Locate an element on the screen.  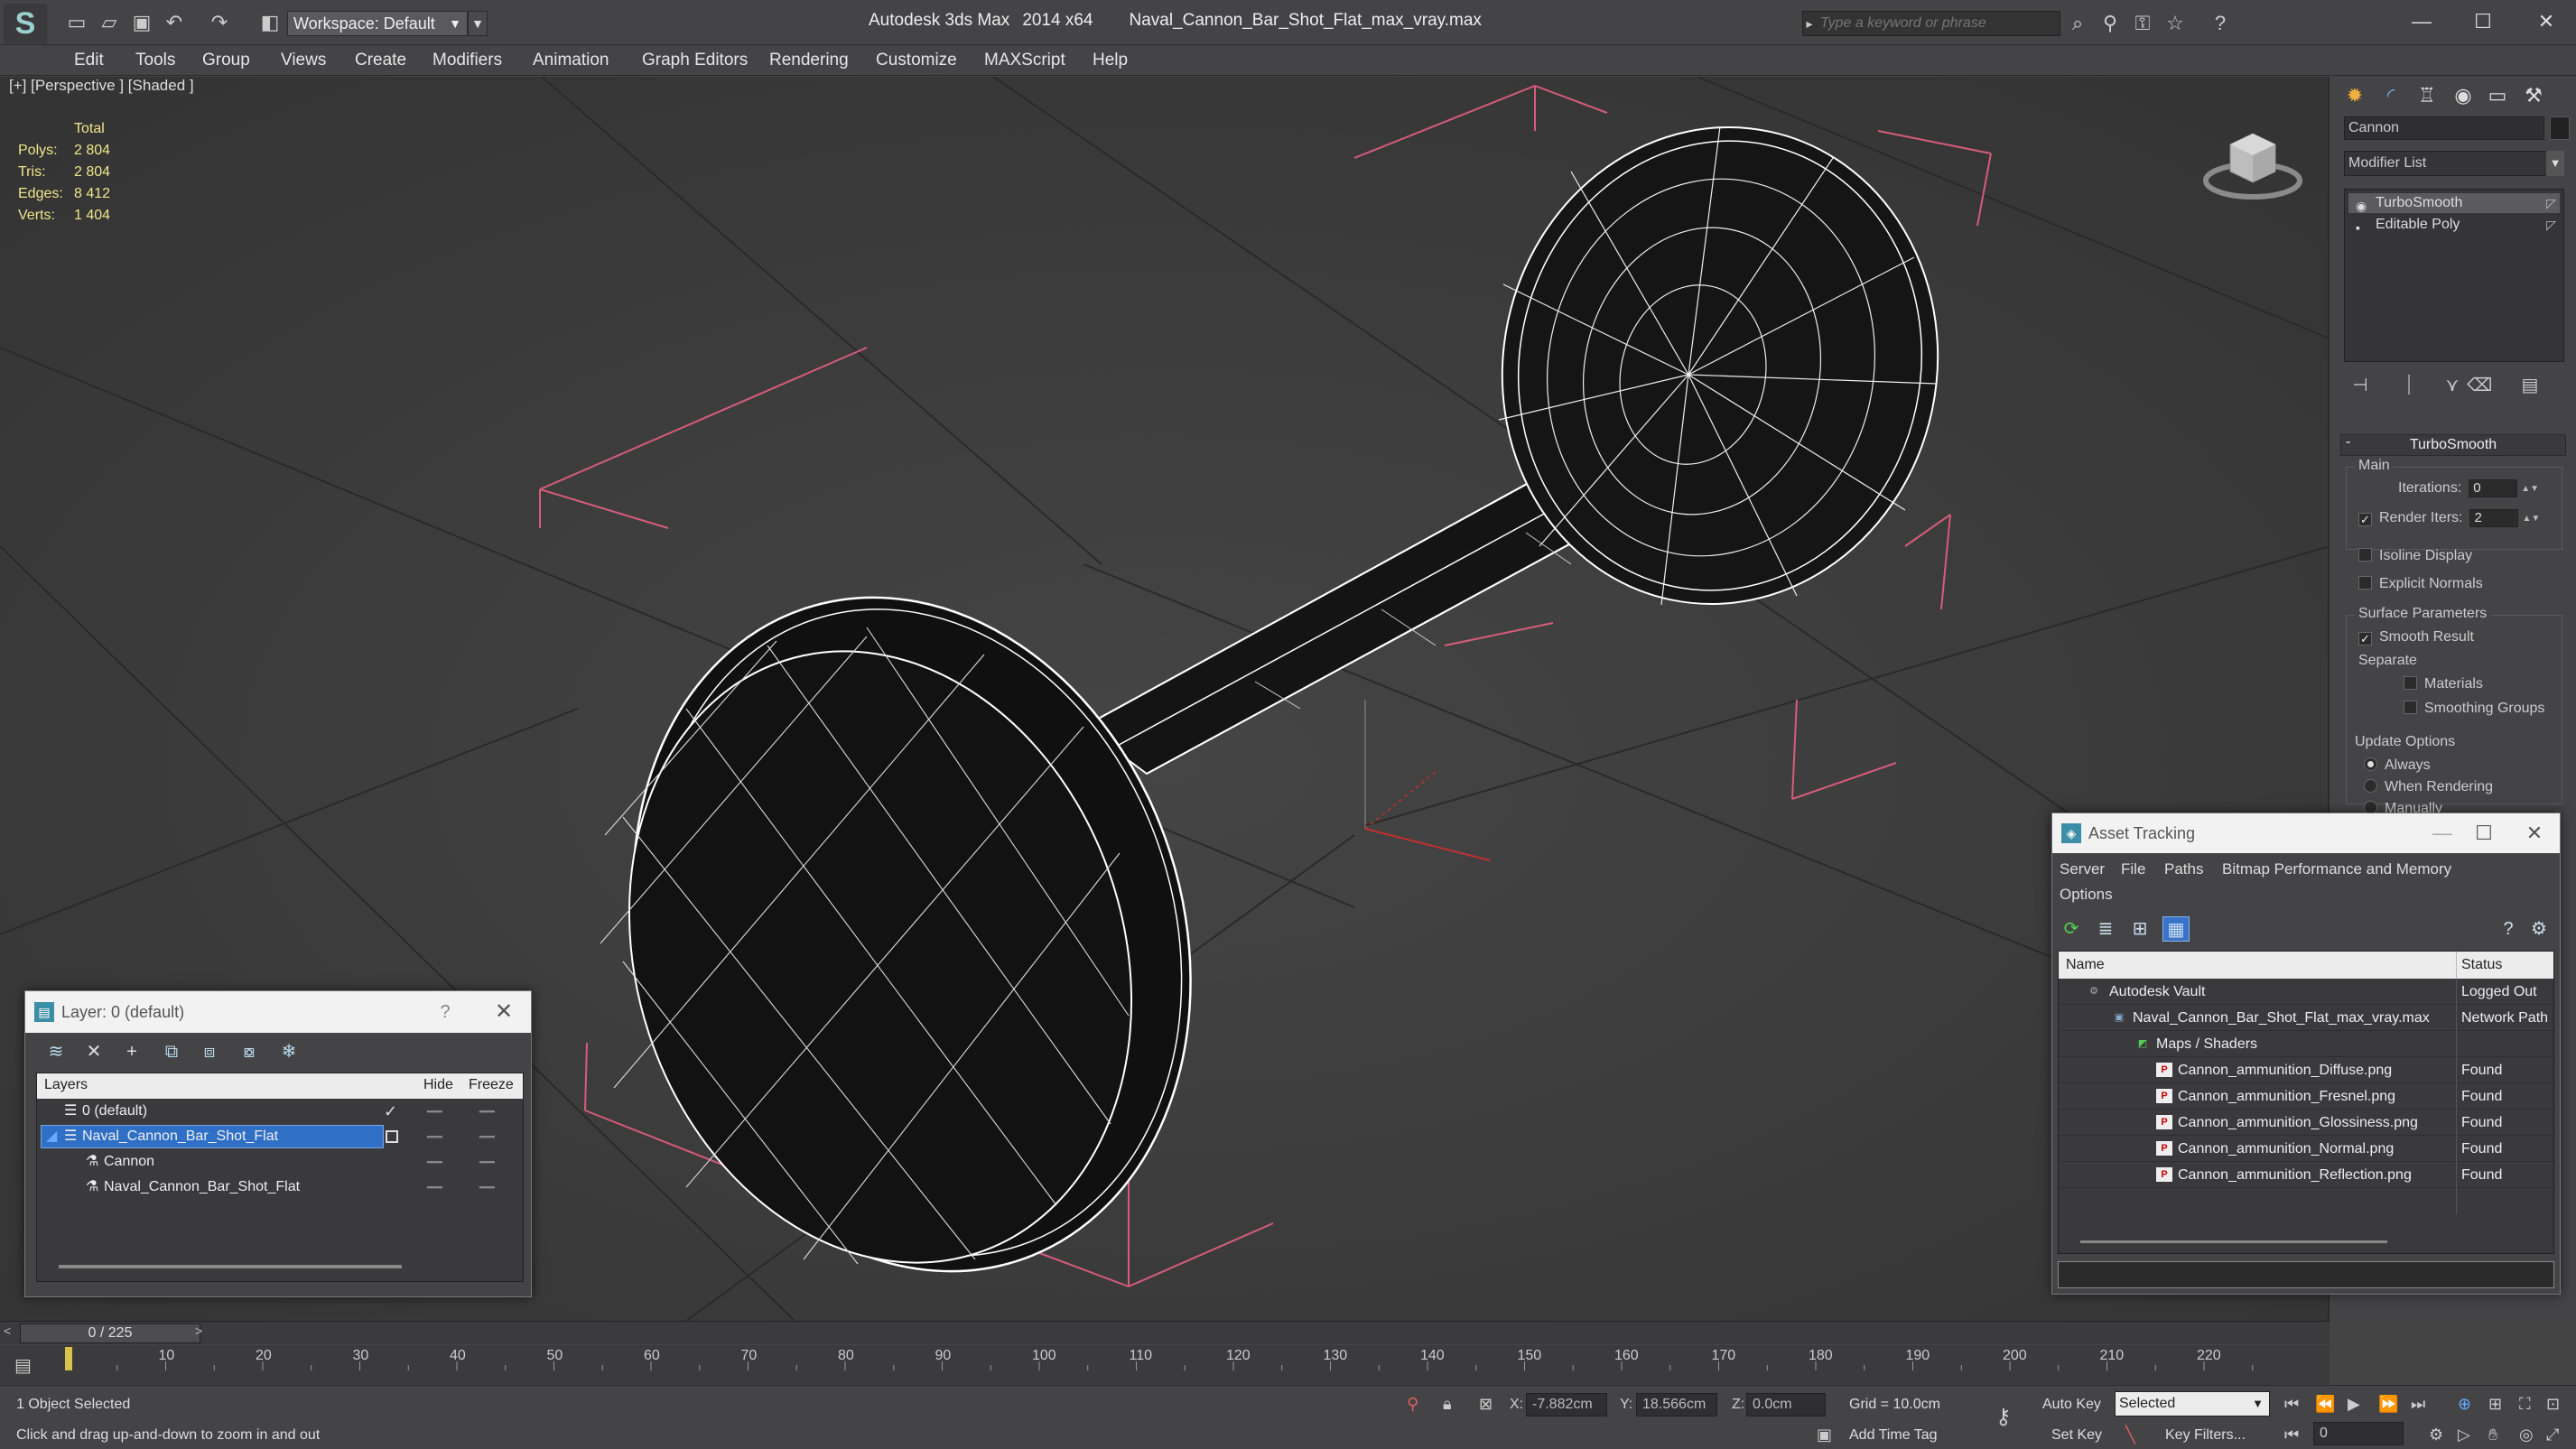
configure-sets-icon: ▤ is located at coordinates (2530, 385).